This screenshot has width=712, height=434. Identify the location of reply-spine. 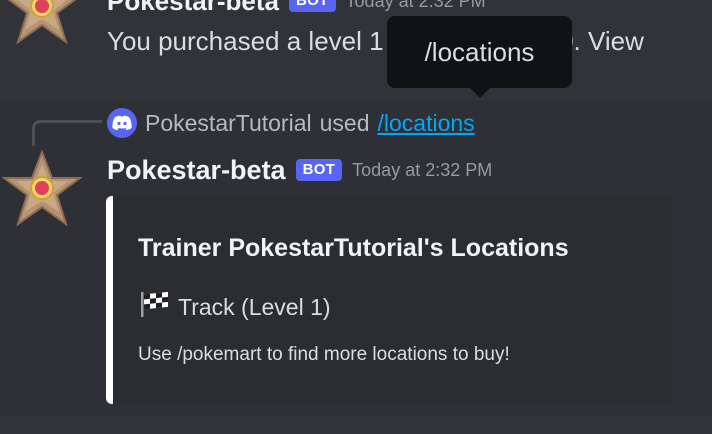
(67, 133).